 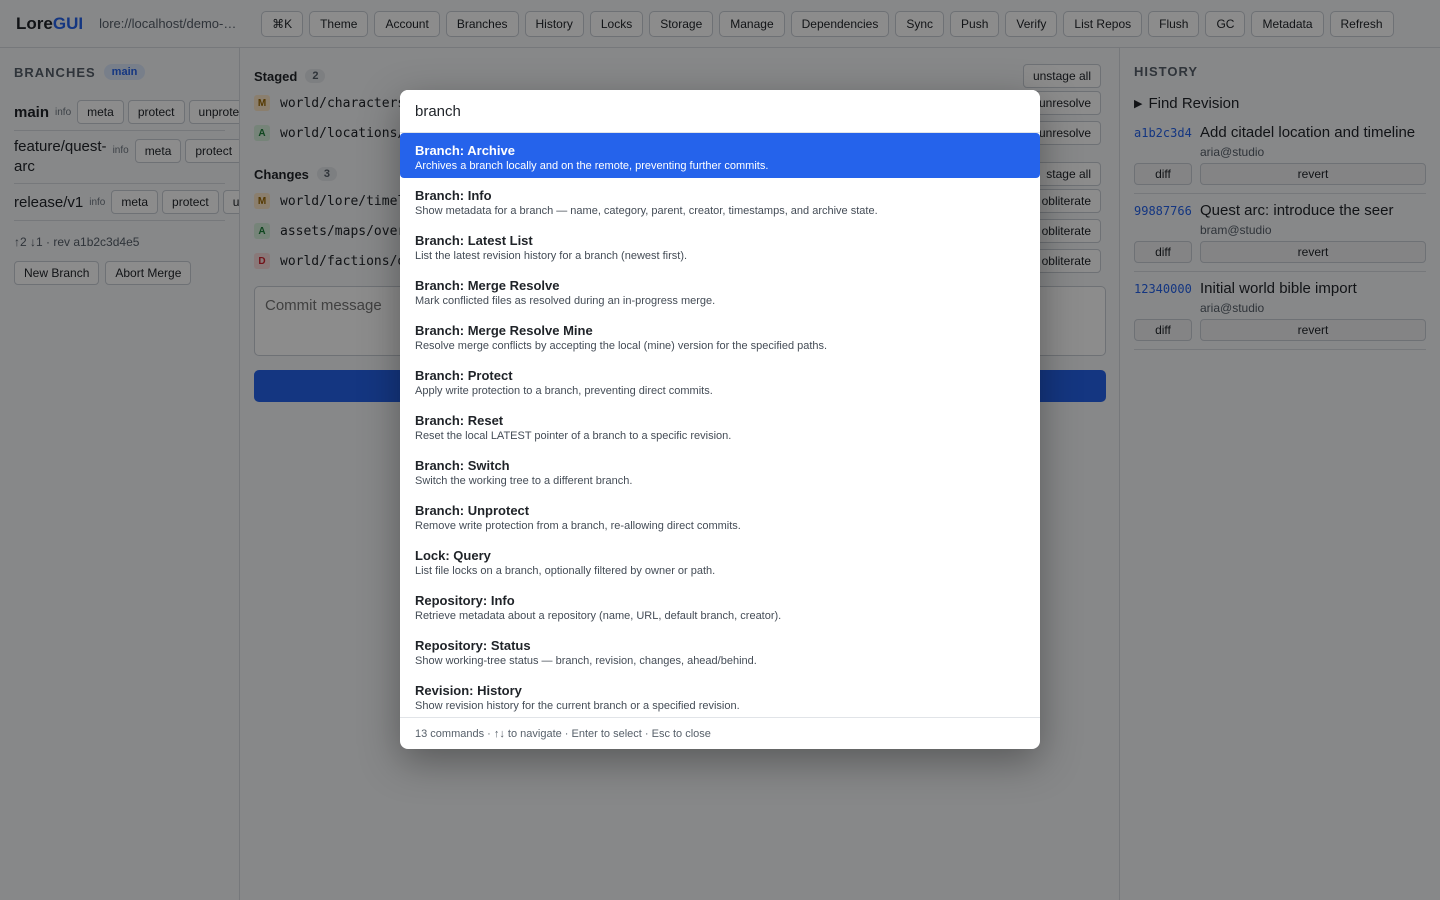 What do you see at coordinates (453, 195) in the screenshot?
I see `command-title: Branch: Info` at bounding box center [453, 195].